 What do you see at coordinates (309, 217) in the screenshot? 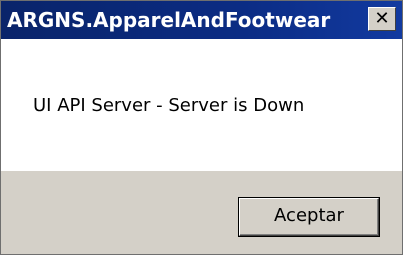
I see `aceptar-button: Aceptar` at bounding box center [309, 217].